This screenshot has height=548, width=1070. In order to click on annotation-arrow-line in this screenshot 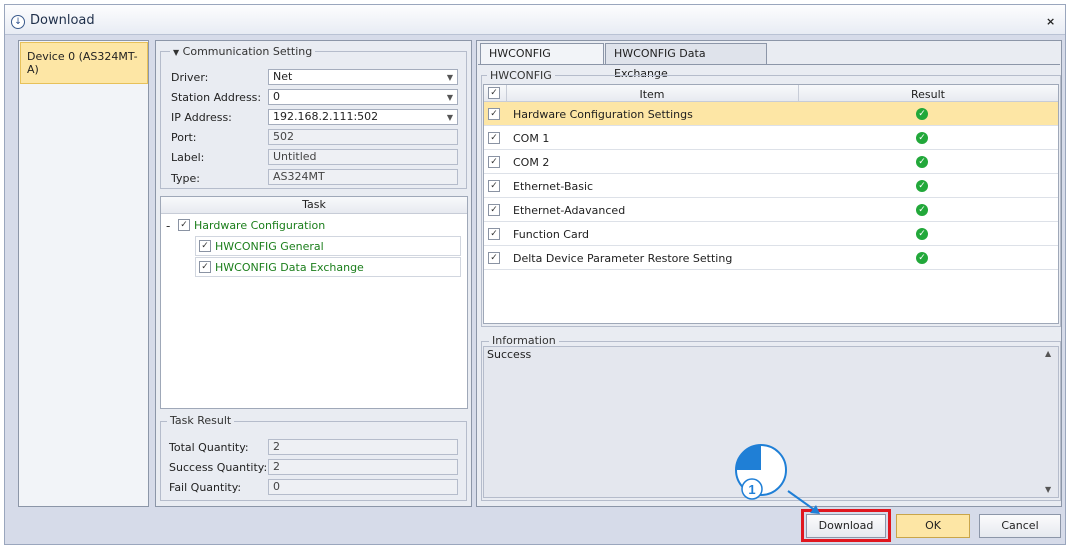, I will do `click(802, 501)`.